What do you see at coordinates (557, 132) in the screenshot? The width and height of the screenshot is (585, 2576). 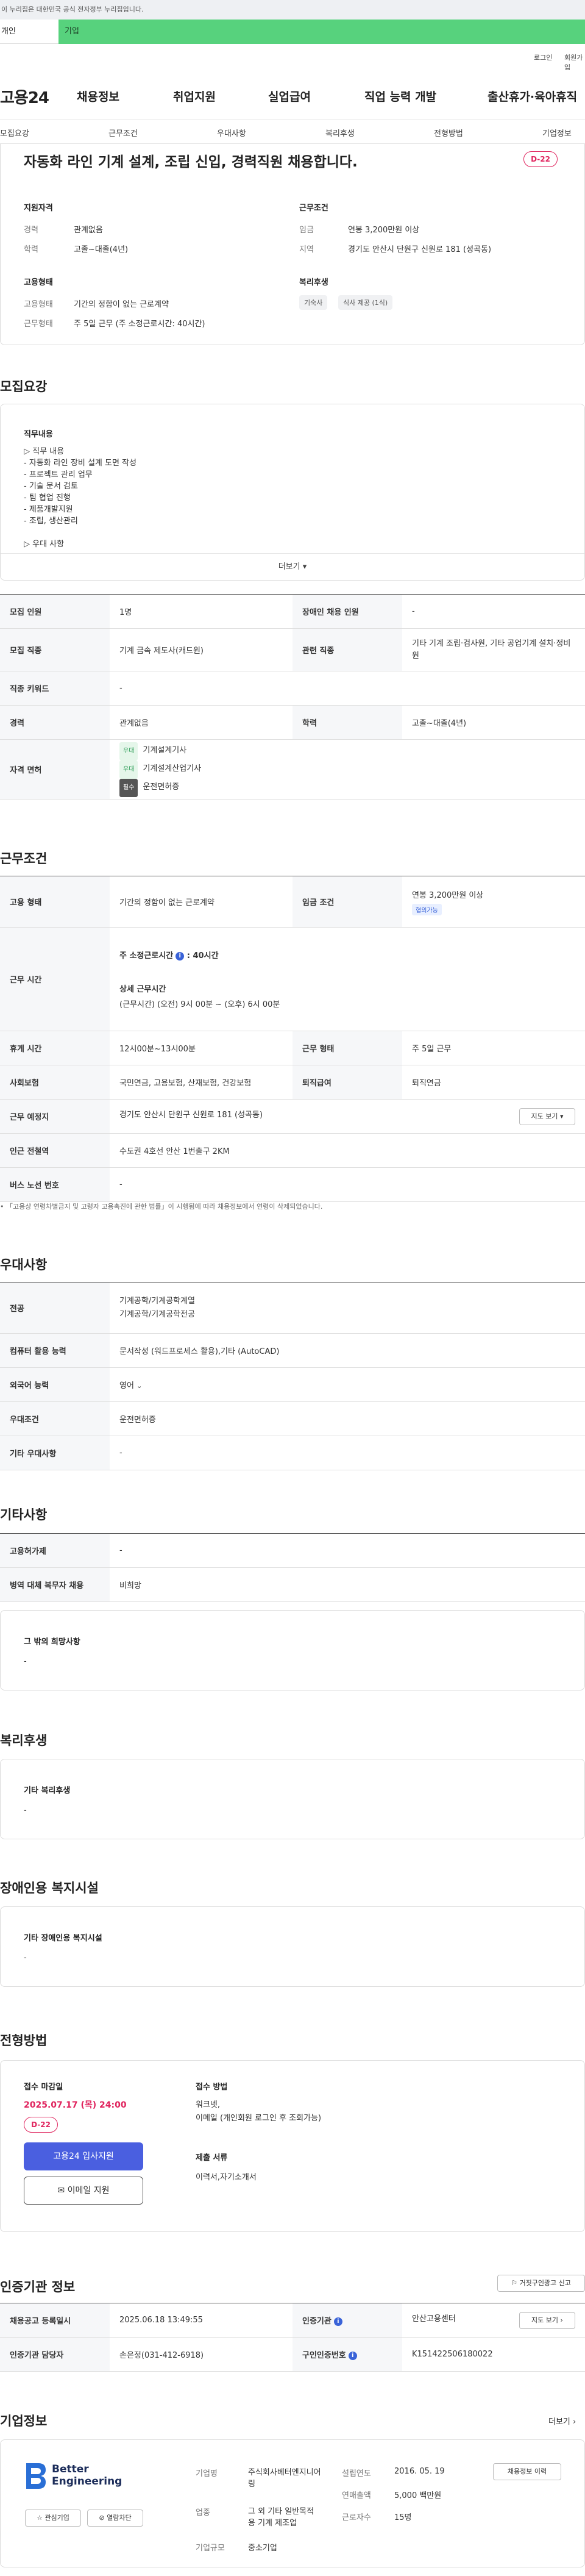 I see `subnav-company: 기업정보` at bounding box center [557, 132].